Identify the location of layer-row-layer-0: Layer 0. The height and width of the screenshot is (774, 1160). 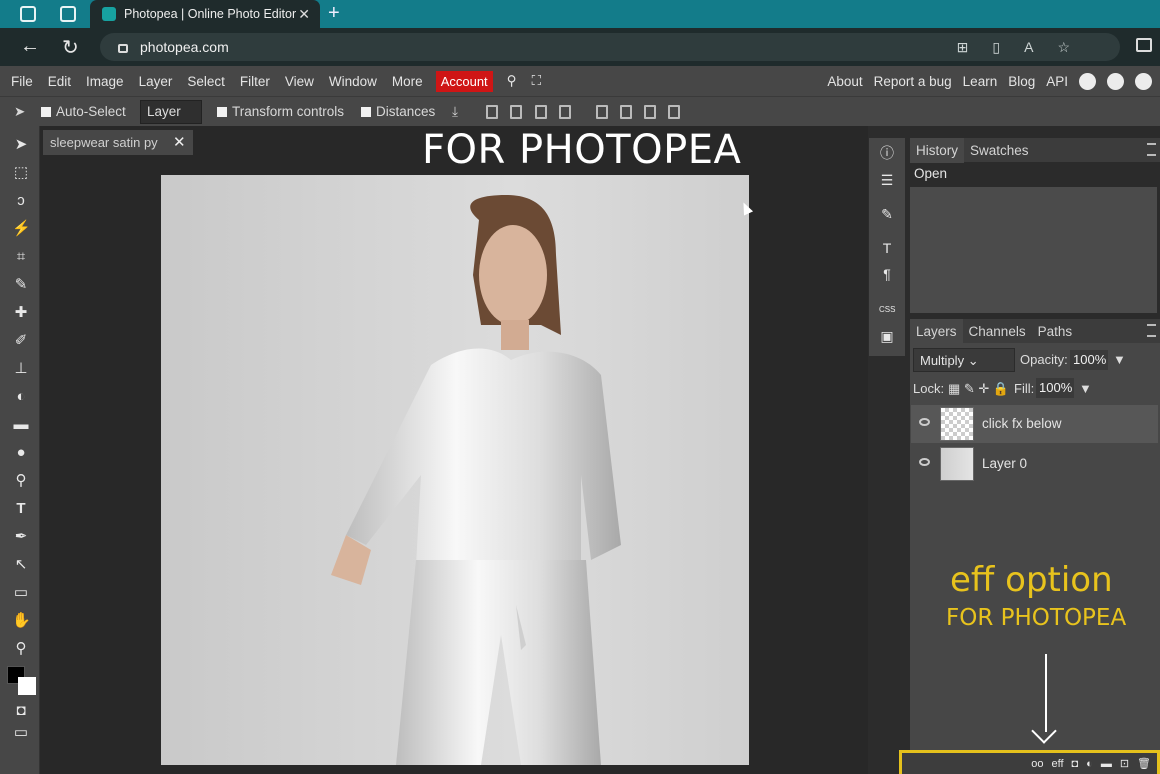
(1034, 464).